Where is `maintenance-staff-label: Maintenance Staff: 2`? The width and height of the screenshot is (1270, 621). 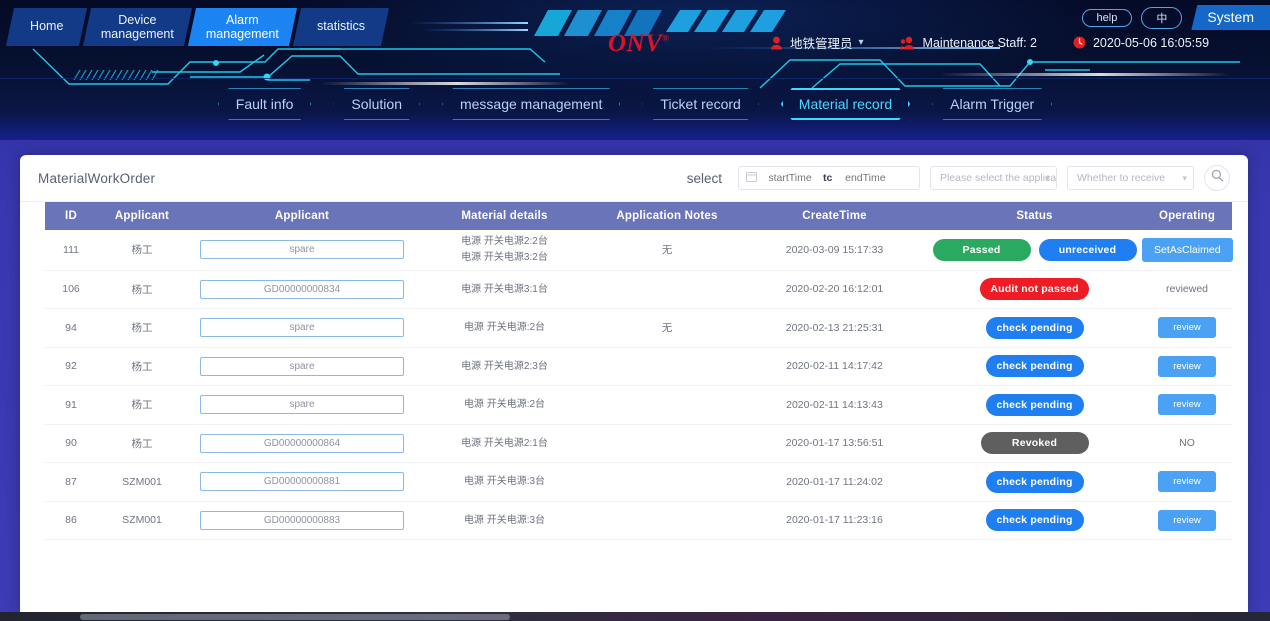 maintenance-staff-label: Maintenance Staff: 2 is located at coordinates (979, 42).